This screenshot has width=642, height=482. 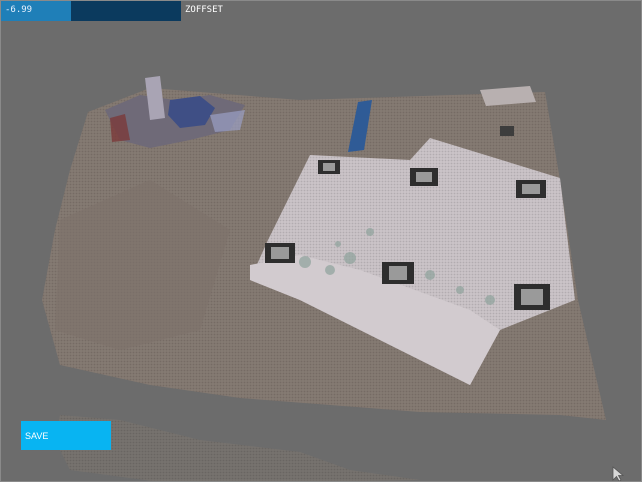 I want to click on mouse-cursor-icon, so click(x=618, y=474).